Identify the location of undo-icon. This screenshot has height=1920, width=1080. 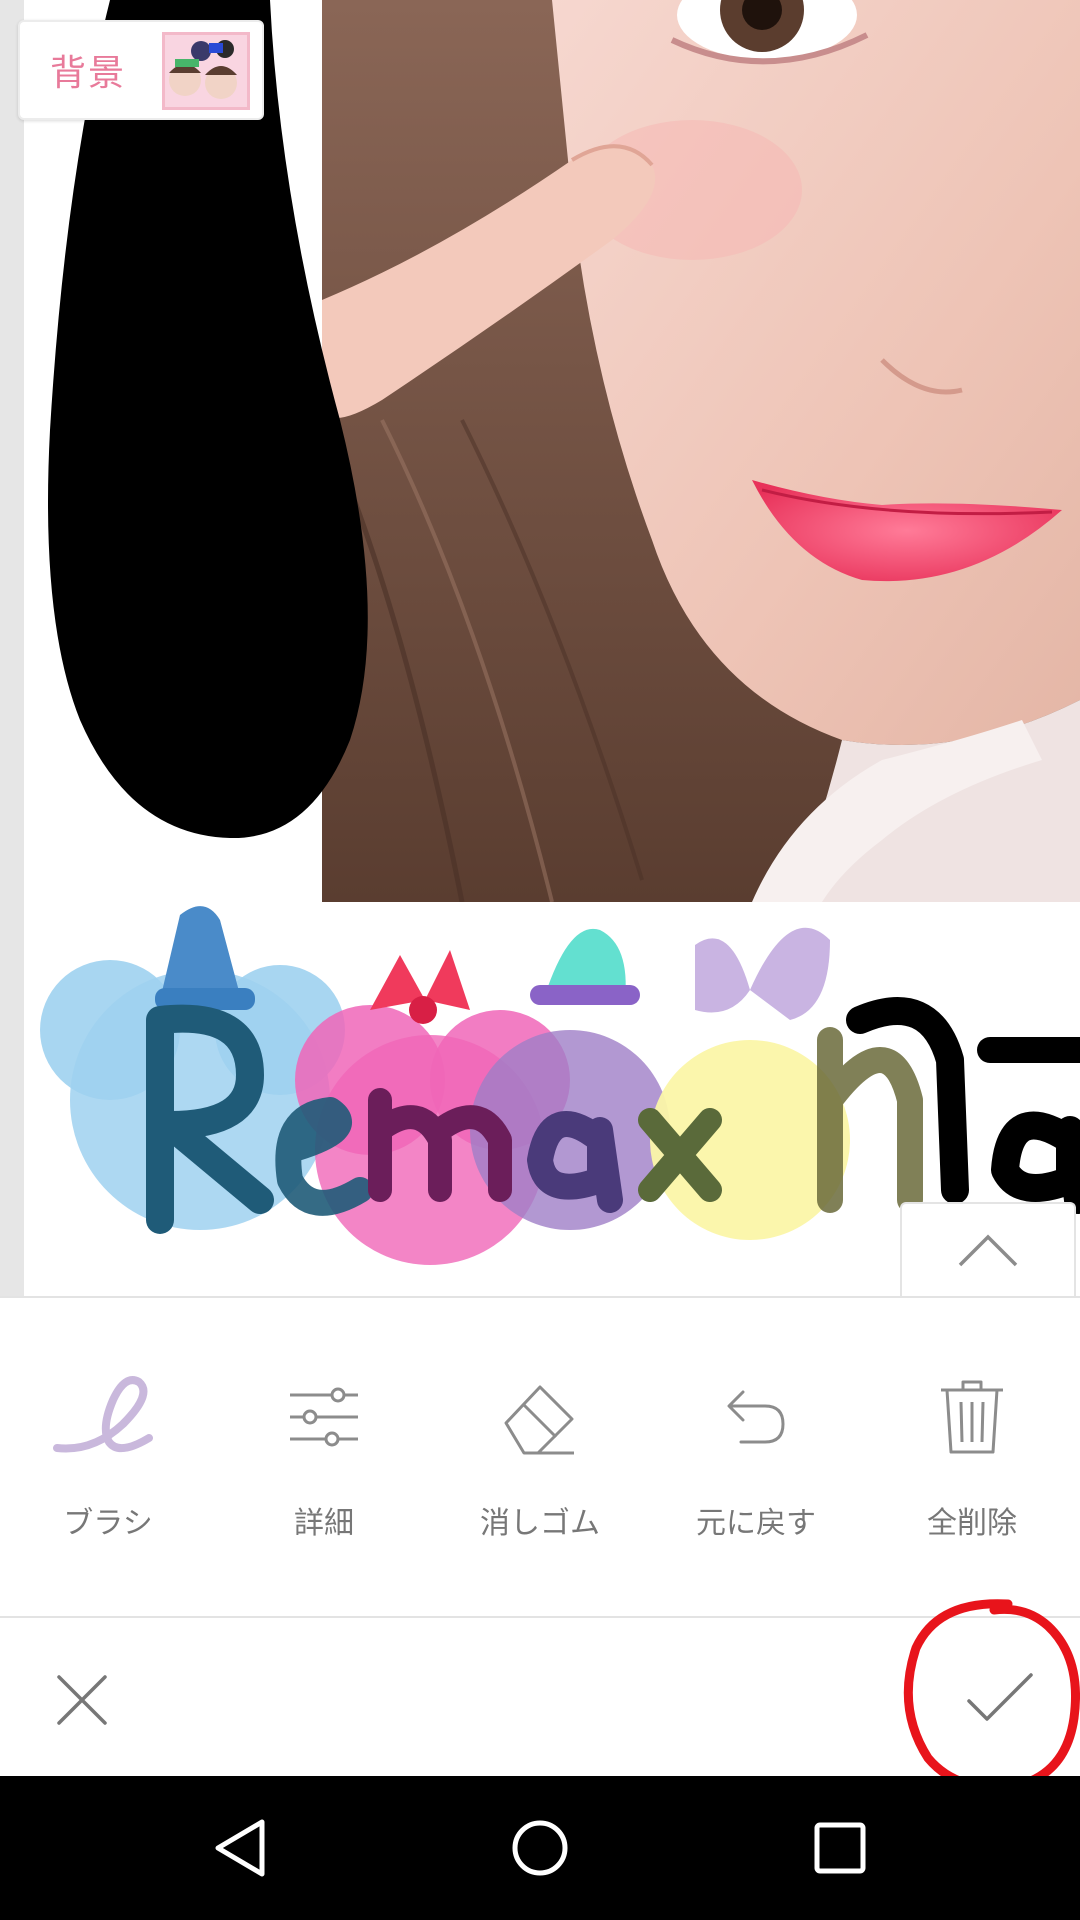
(756, 1417).